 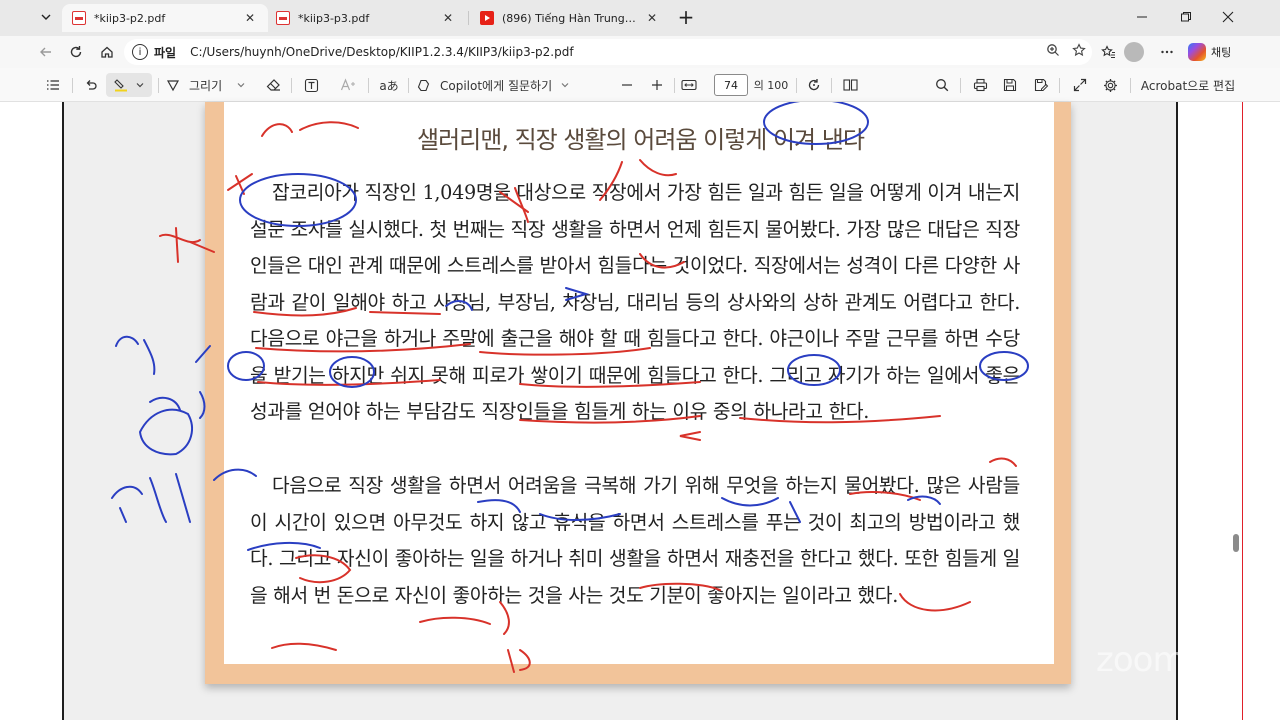 I want to click on address-origin: 파일, so click(x=165, y=52).